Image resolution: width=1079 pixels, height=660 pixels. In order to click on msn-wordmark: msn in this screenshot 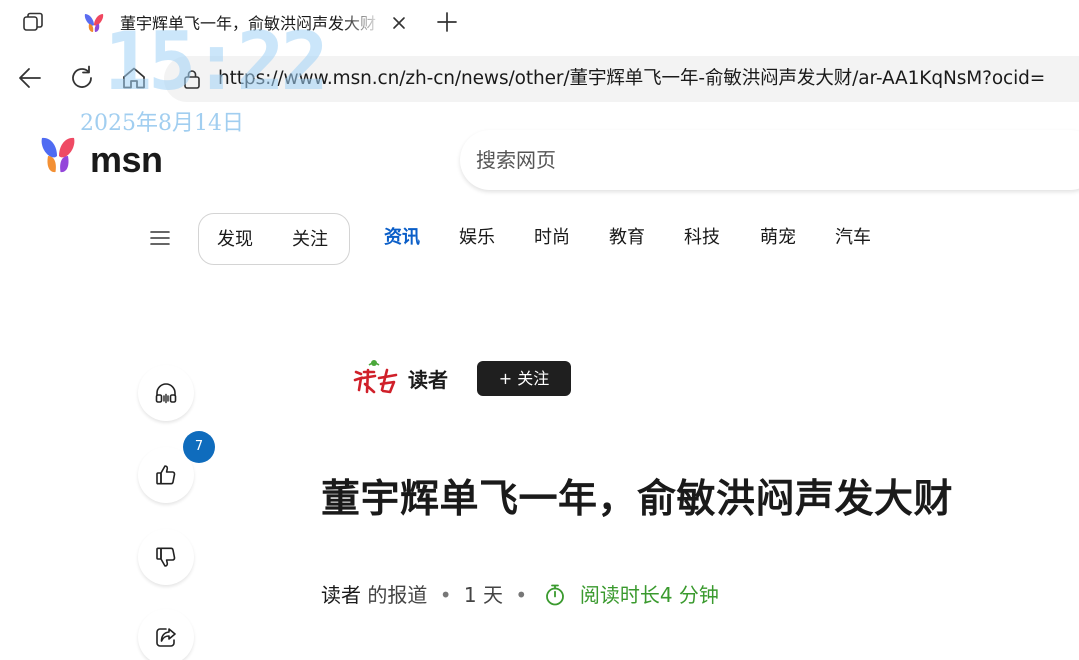, I will do `click(126, 160)`.